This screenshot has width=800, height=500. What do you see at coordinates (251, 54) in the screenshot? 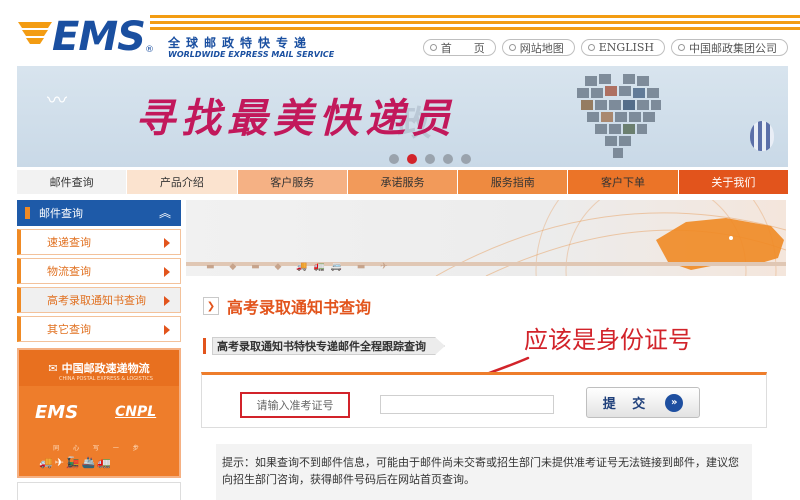
I see `logo-english-tagline: WORLDWIDE EXPRESS MAIL SERVICE` at bounding box center [251, 54].